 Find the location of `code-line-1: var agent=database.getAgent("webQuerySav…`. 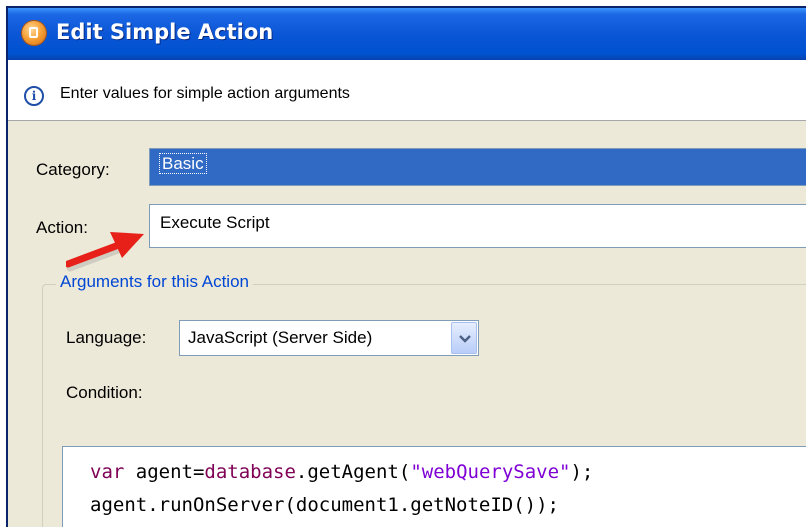

code-line-1: var agent=database.getAgent("webQuerySav… is located at coordinates (341, 472).